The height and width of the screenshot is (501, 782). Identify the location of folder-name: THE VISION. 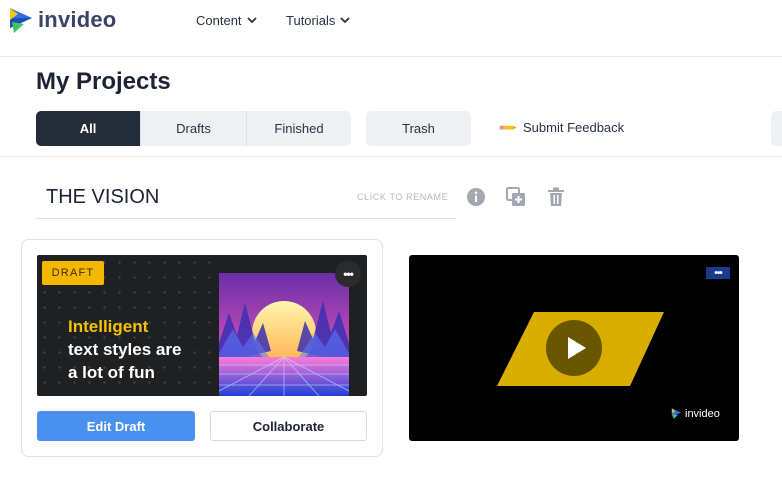
(102, 197).